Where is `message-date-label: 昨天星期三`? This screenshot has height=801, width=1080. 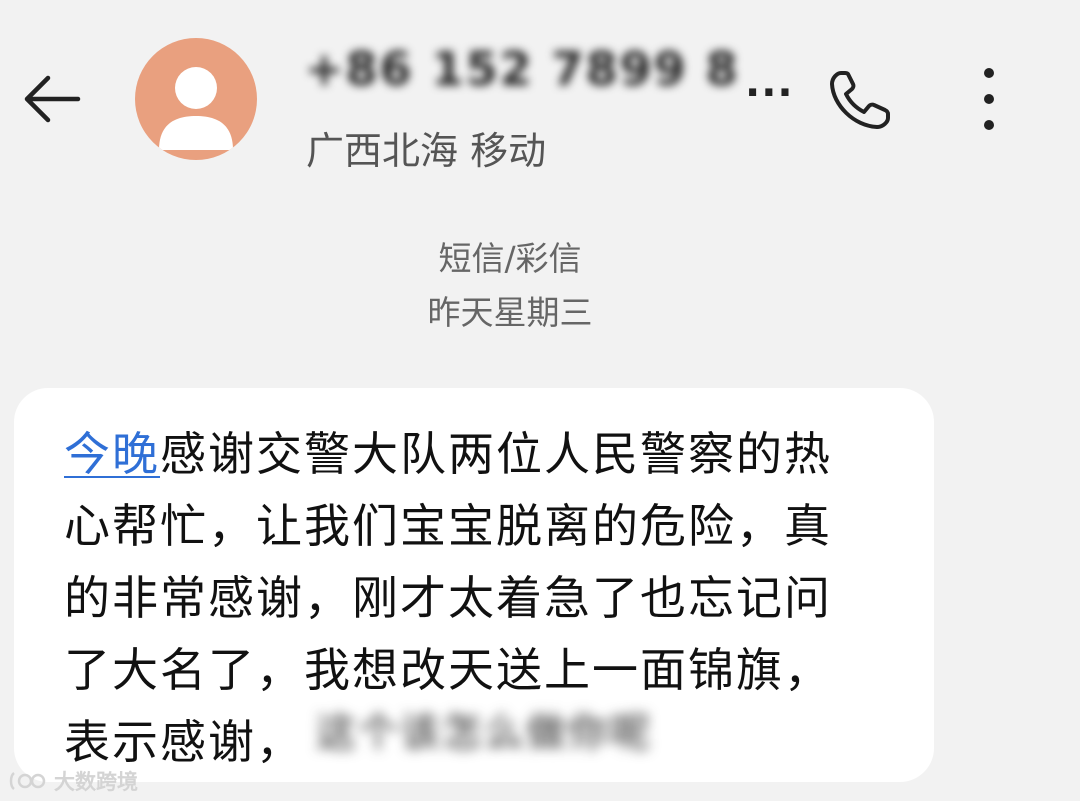 message-date-label: 昨天星期三 is located at coordinates (510, 312).